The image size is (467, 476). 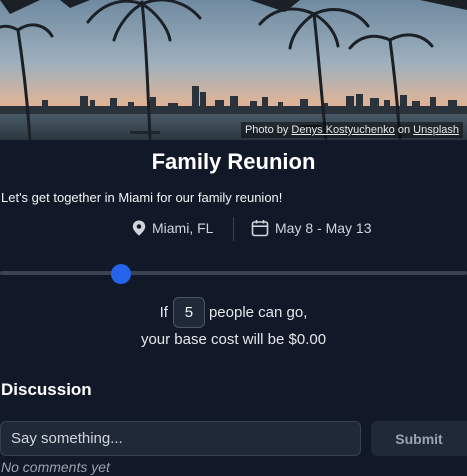 I want to click on people-slider-thumb, so click(x=121, y=274).